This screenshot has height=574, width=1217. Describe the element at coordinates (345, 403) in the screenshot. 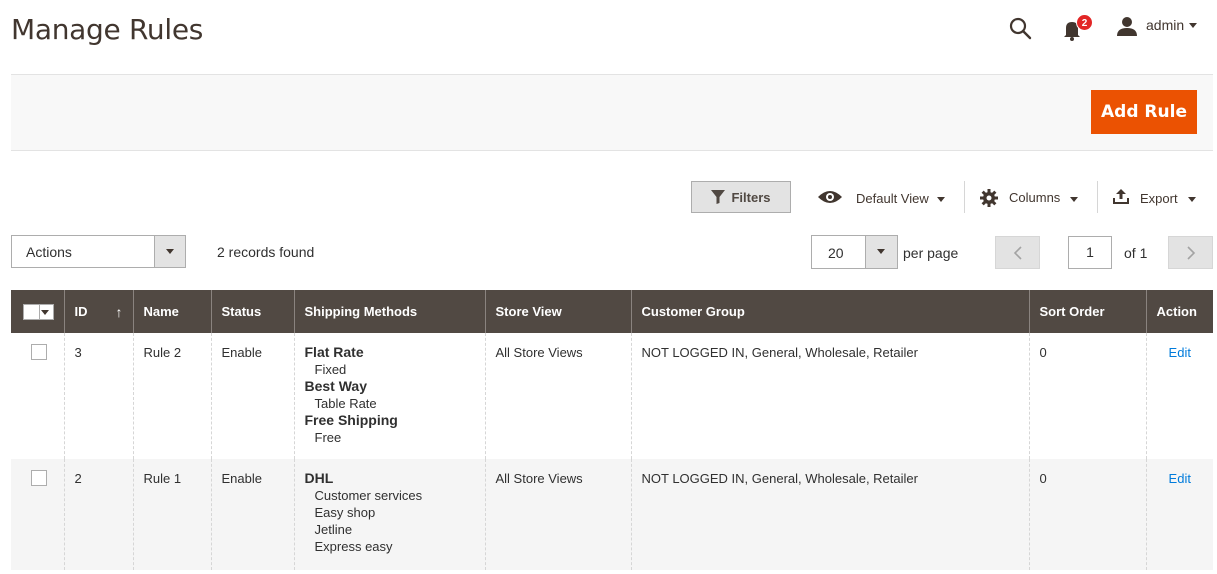

I see `carrier-method: Table Rate` at that location.